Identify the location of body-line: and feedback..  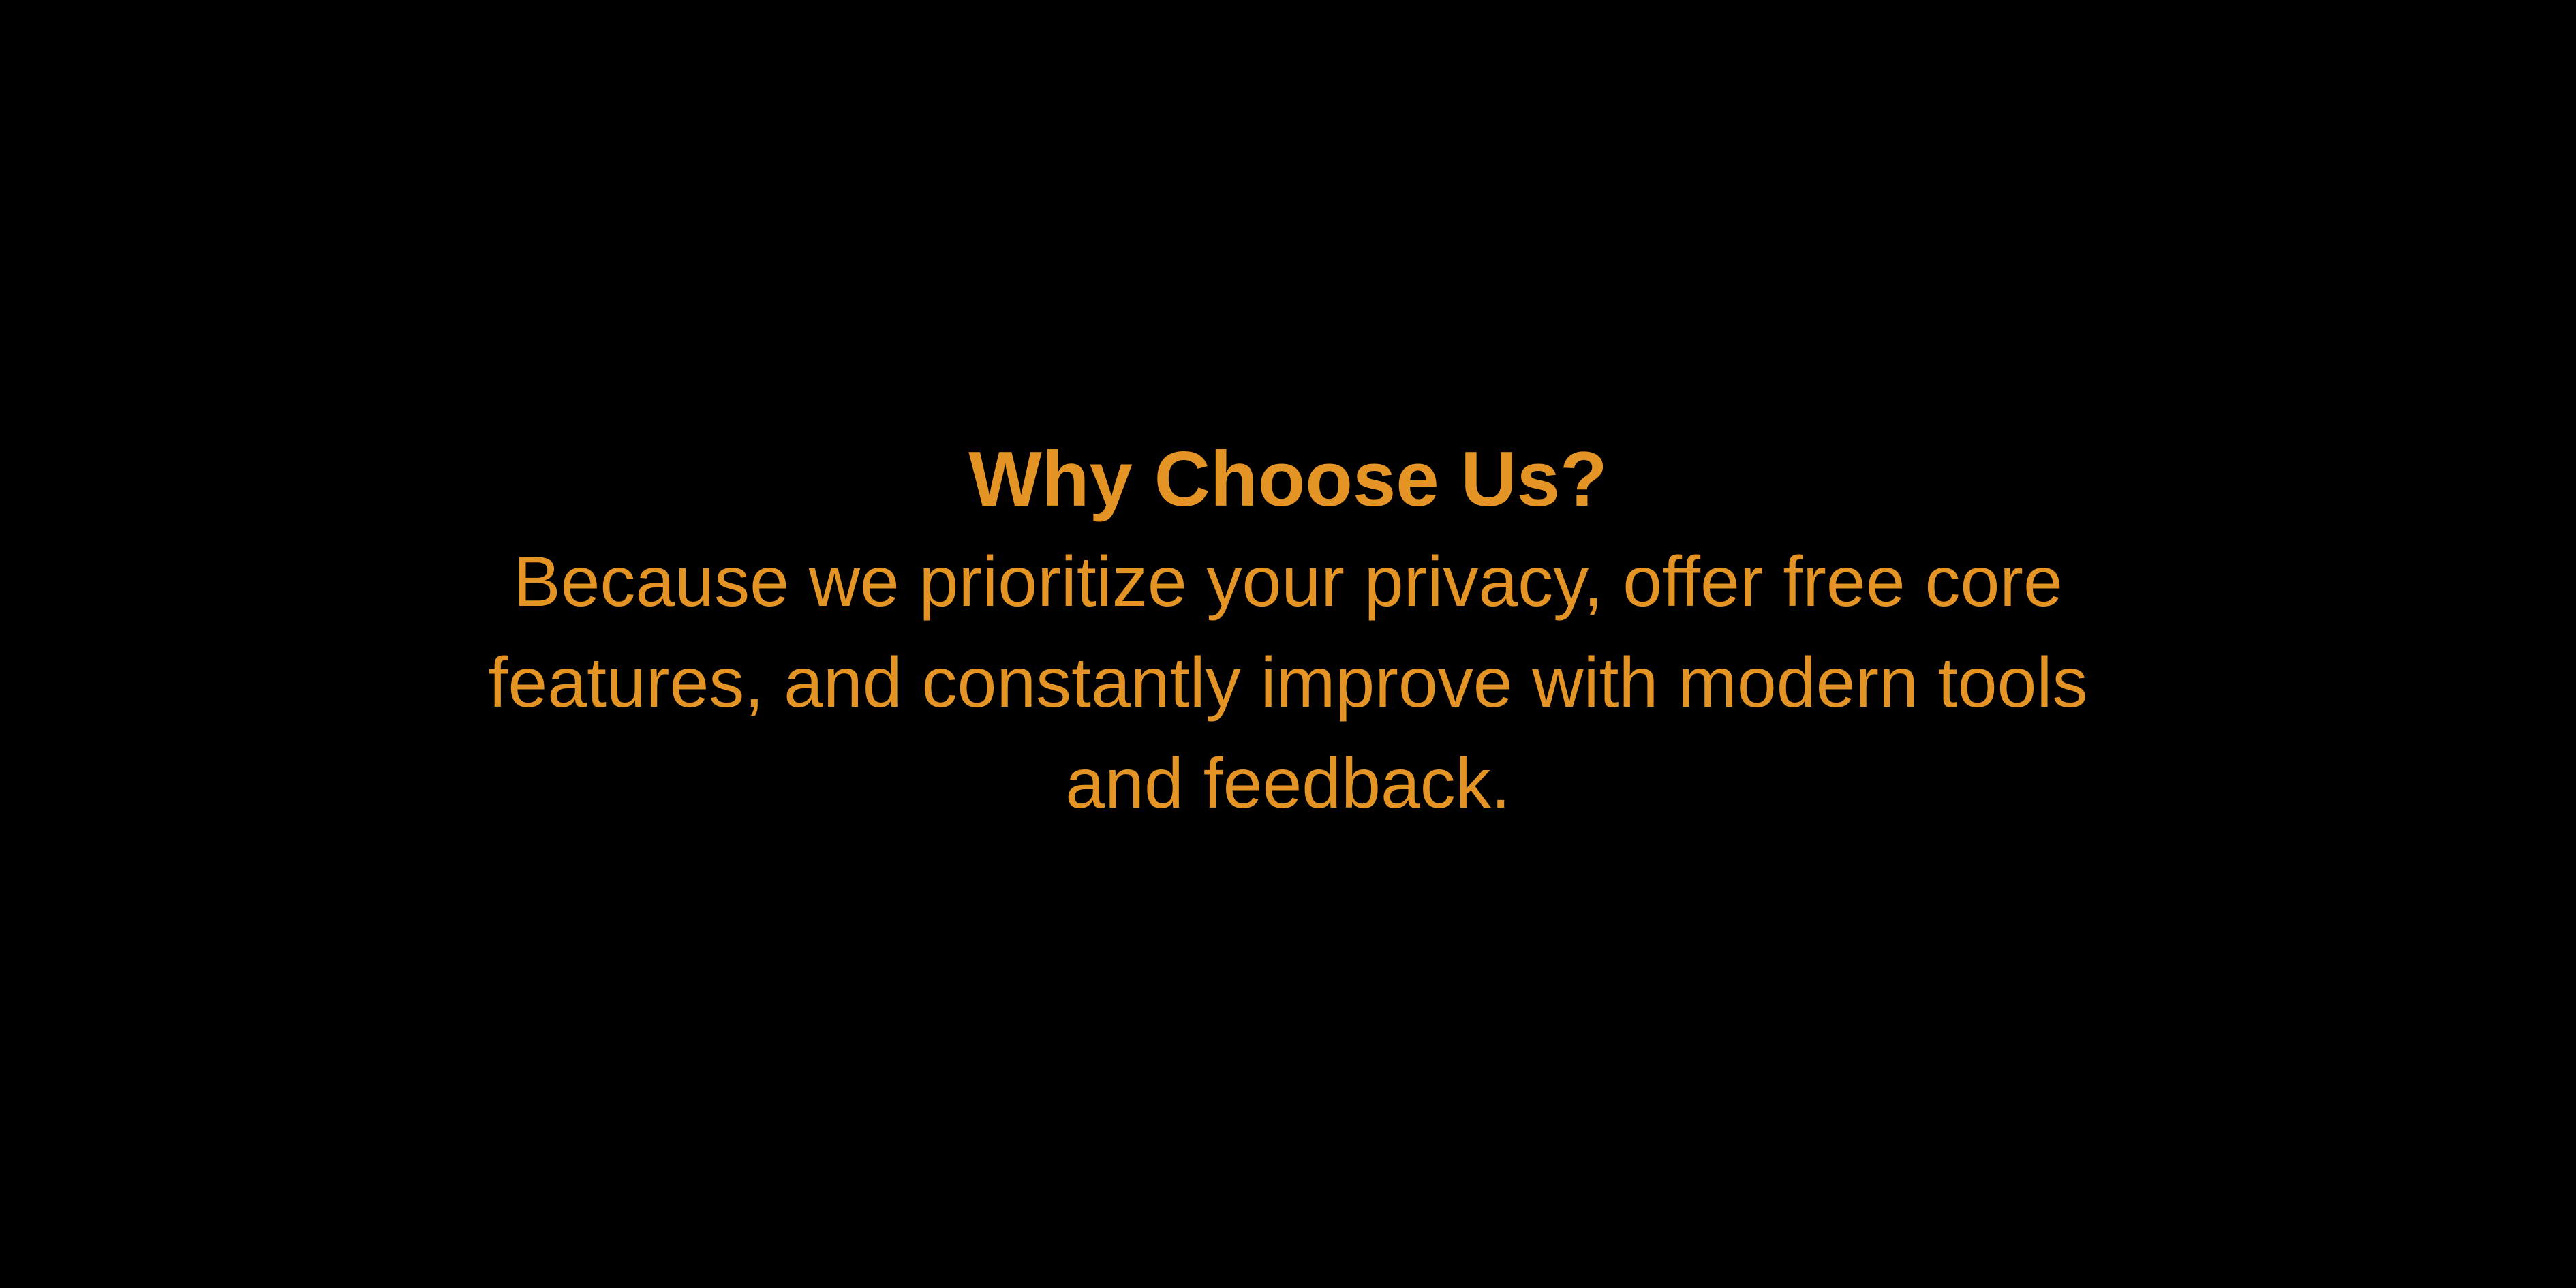
(1288, 783).